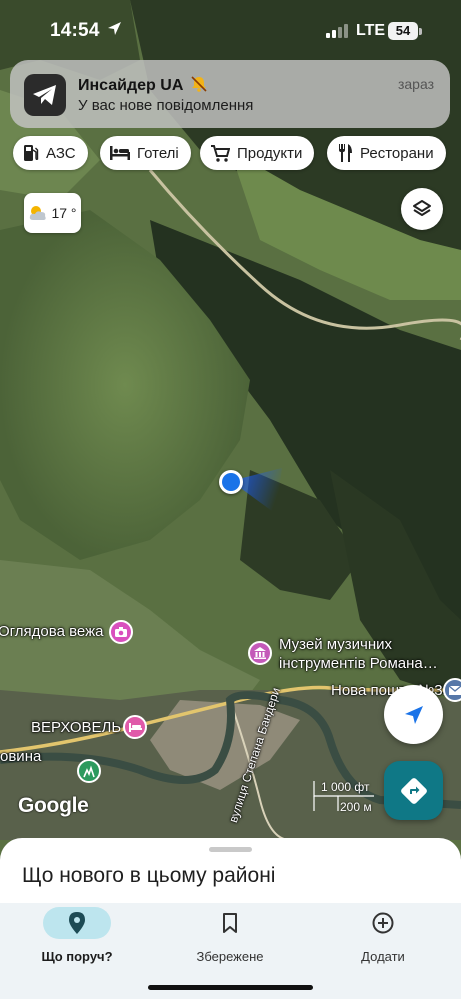 The height and width of the screenshot is (999, 461). I want to click on camera-poi-icon, so click(121, 632).